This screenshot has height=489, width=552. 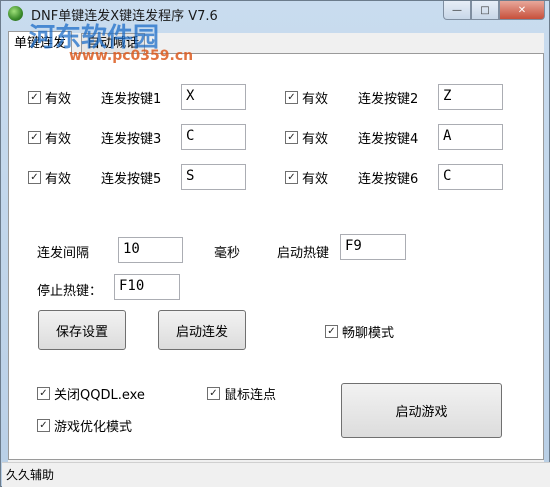 What do you see at coordinates (30, 475) in the screenshot?
I see `status-text: 久久辅助` at bounding box center [30, 475].